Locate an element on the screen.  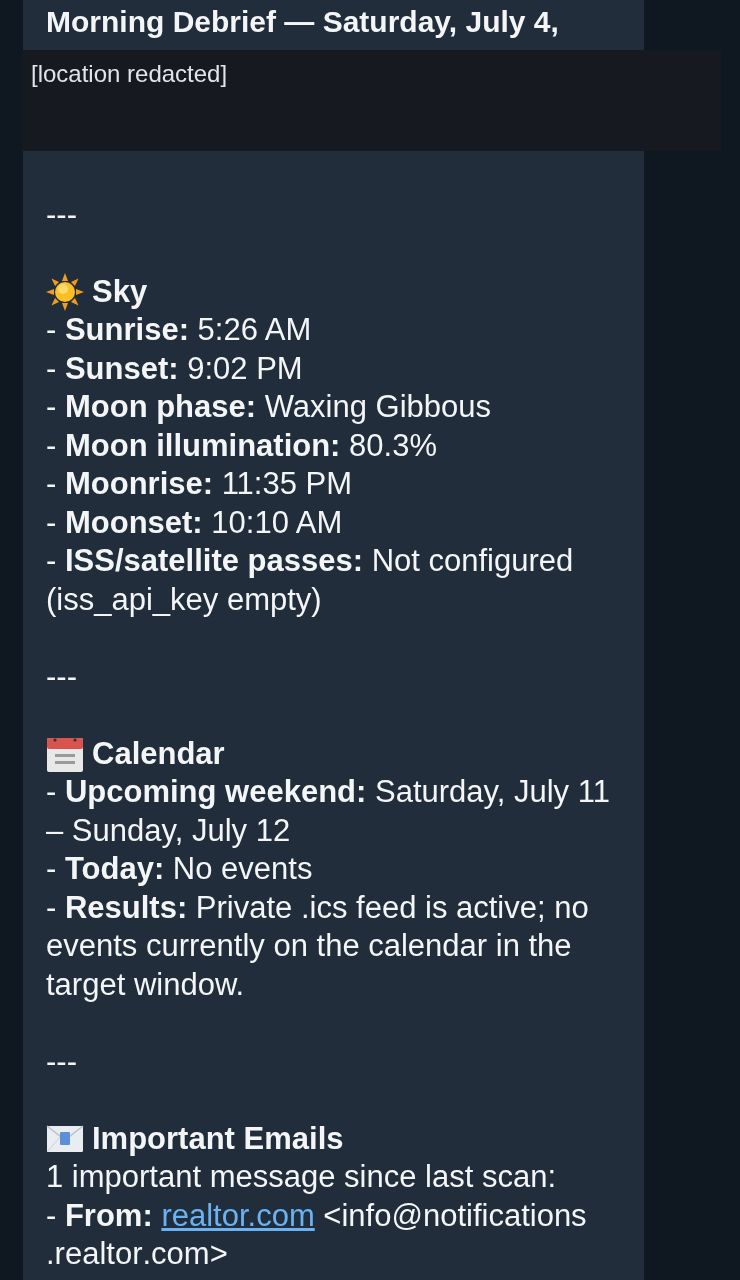
list-item-text: - Moon phase: Waxing Gibbous is located at coordinates (269, 407).